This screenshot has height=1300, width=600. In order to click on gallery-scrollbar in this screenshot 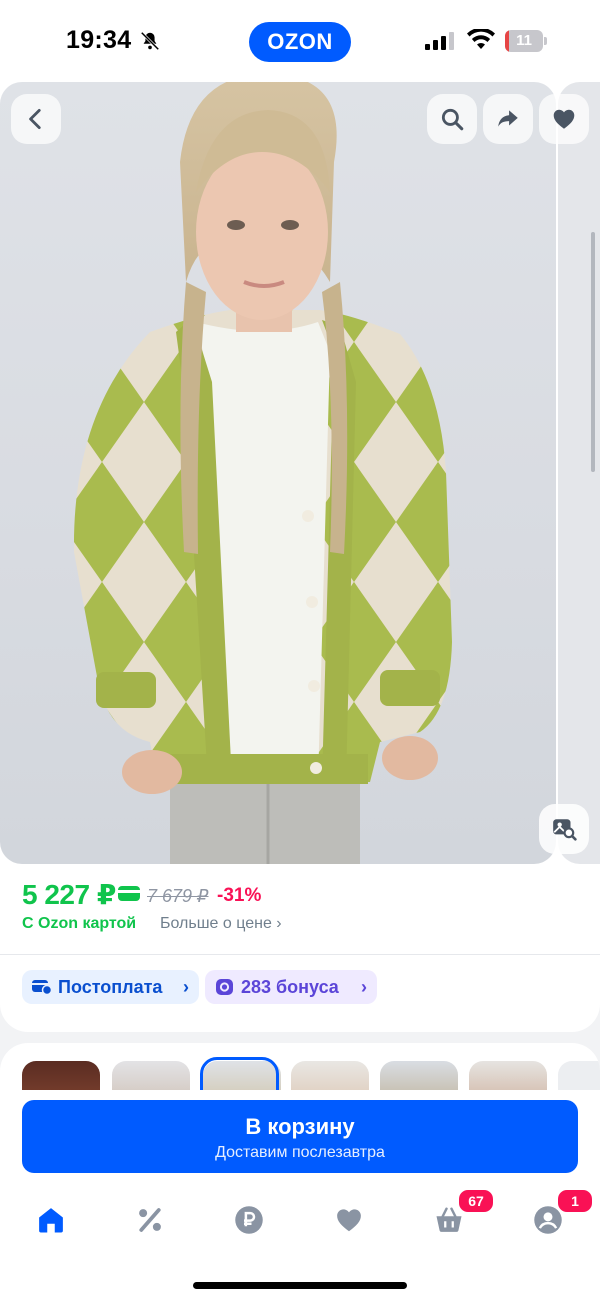, I will do `click(593, 352)`.